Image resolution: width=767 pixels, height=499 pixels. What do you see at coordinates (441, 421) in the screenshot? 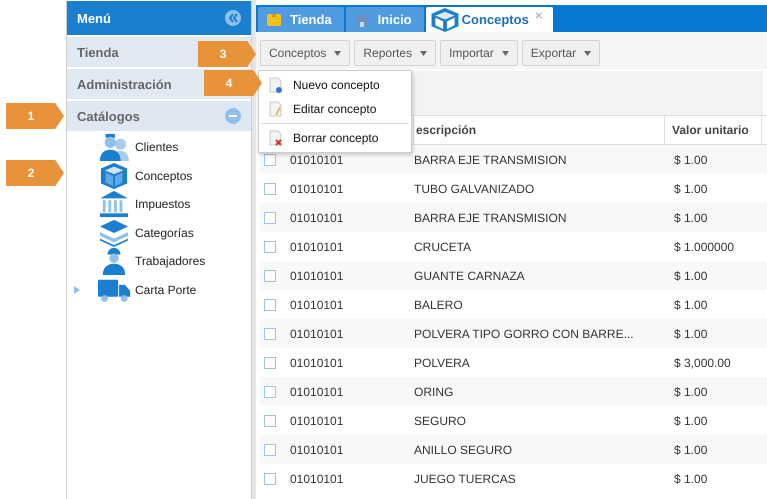
I see `description-cell-text: SEGURO` at bounding box center [441, 421].